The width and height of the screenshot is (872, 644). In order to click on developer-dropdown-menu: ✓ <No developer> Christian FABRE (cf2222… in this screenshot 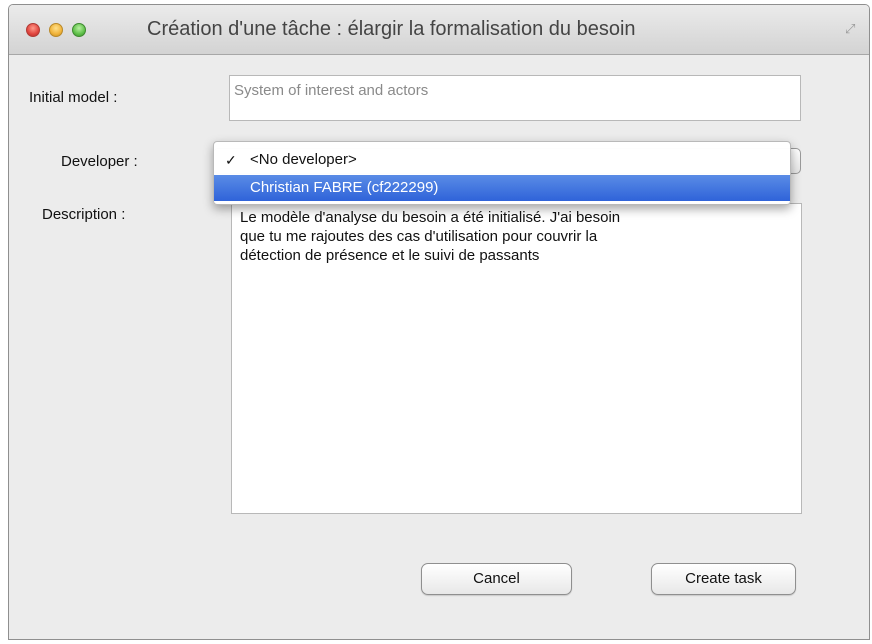, I will do `click(502, 173)`.